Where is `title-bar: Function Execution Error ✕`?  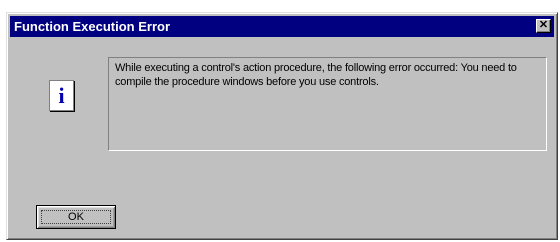
title-bar: Function Execution Error ✕ is located at coordinates (282, 26).